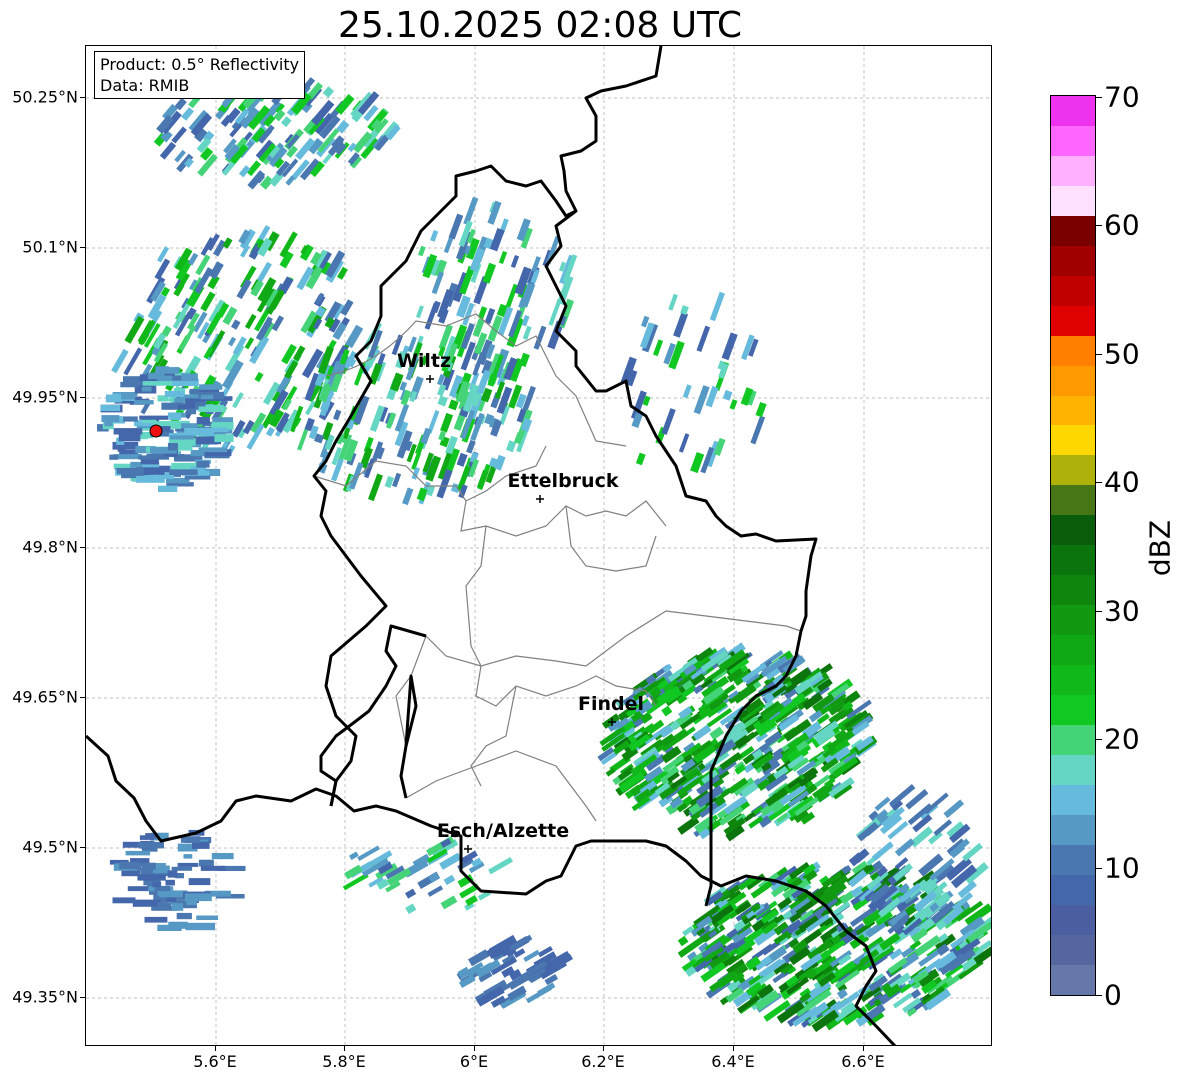  Describe the element at coordinates (474, 1061) in the screenshot. I see `lon-label: 6°E` at that location.